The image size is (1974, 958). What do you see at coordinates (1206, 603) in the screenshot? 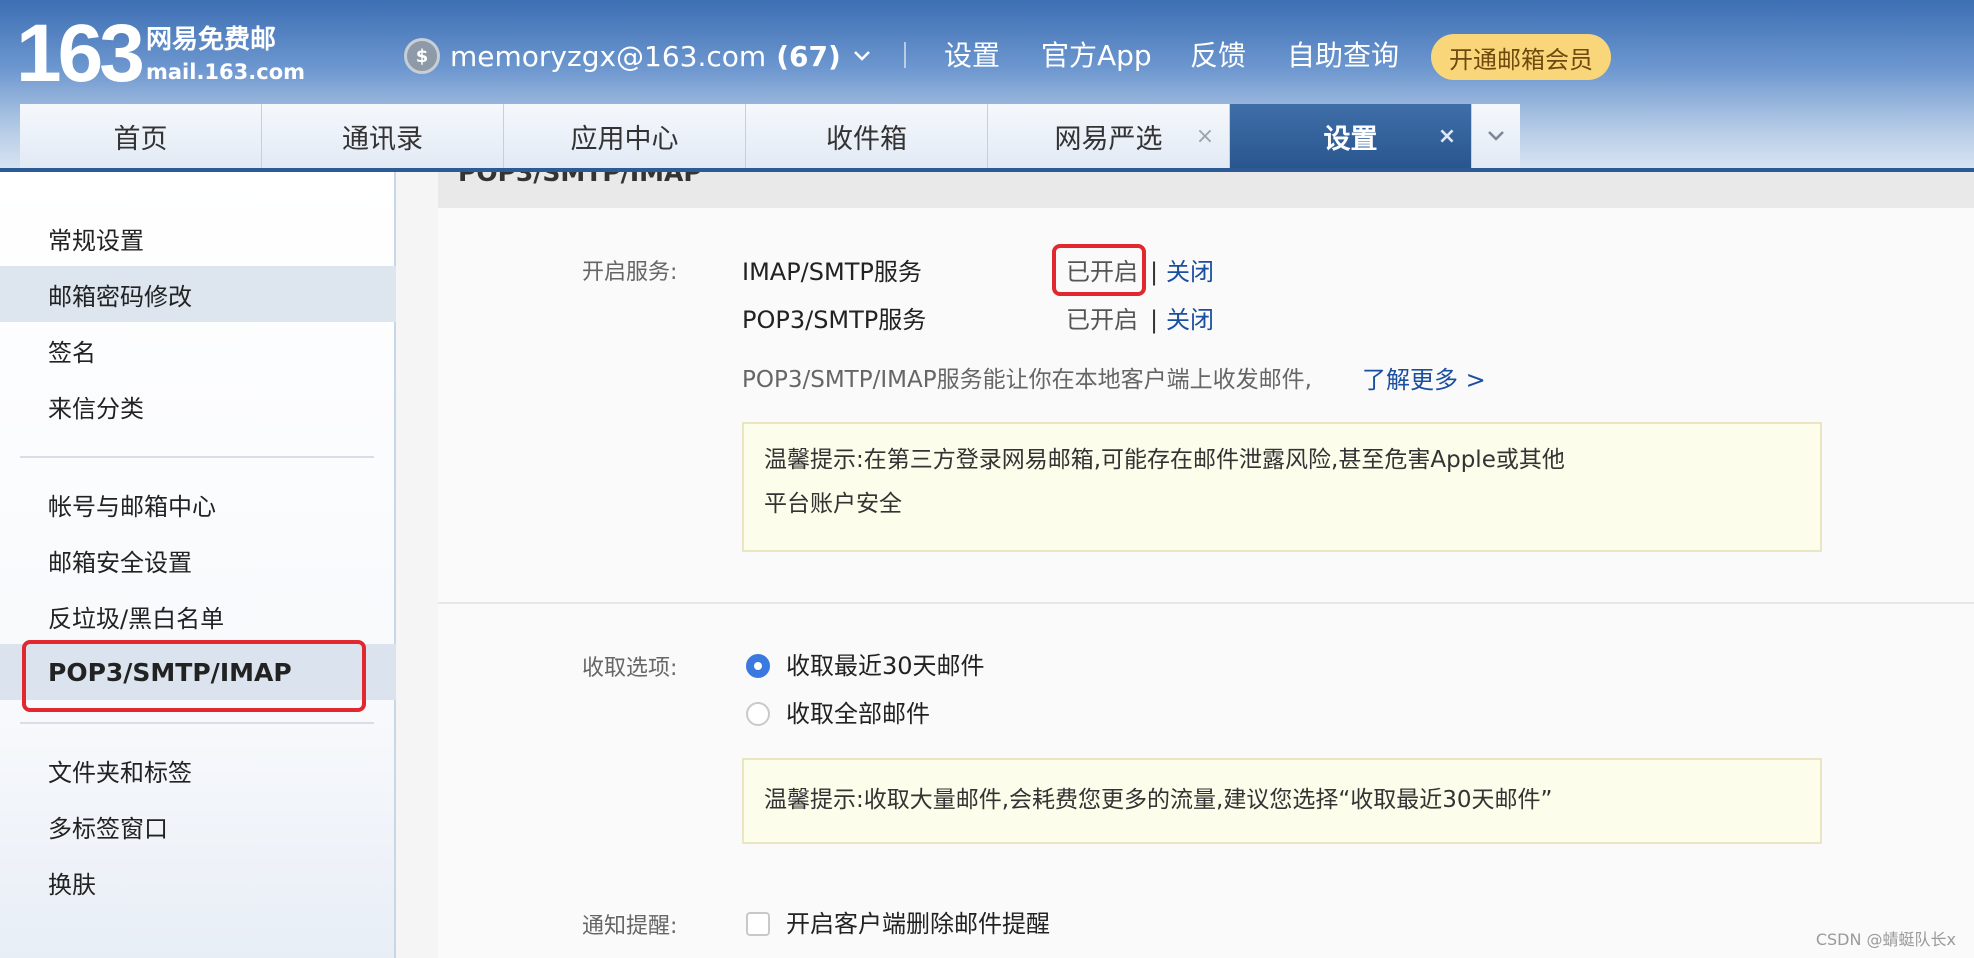
I see `section-divider` at bounding box center [1206, 603].